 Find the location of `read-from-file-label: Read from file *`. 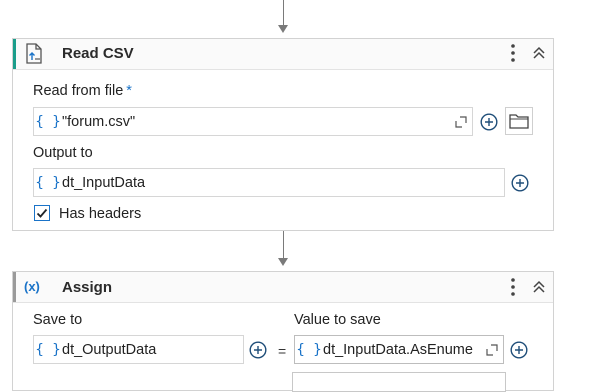

read-from-file-label: Read from file * is located at coordinates (82, 91).